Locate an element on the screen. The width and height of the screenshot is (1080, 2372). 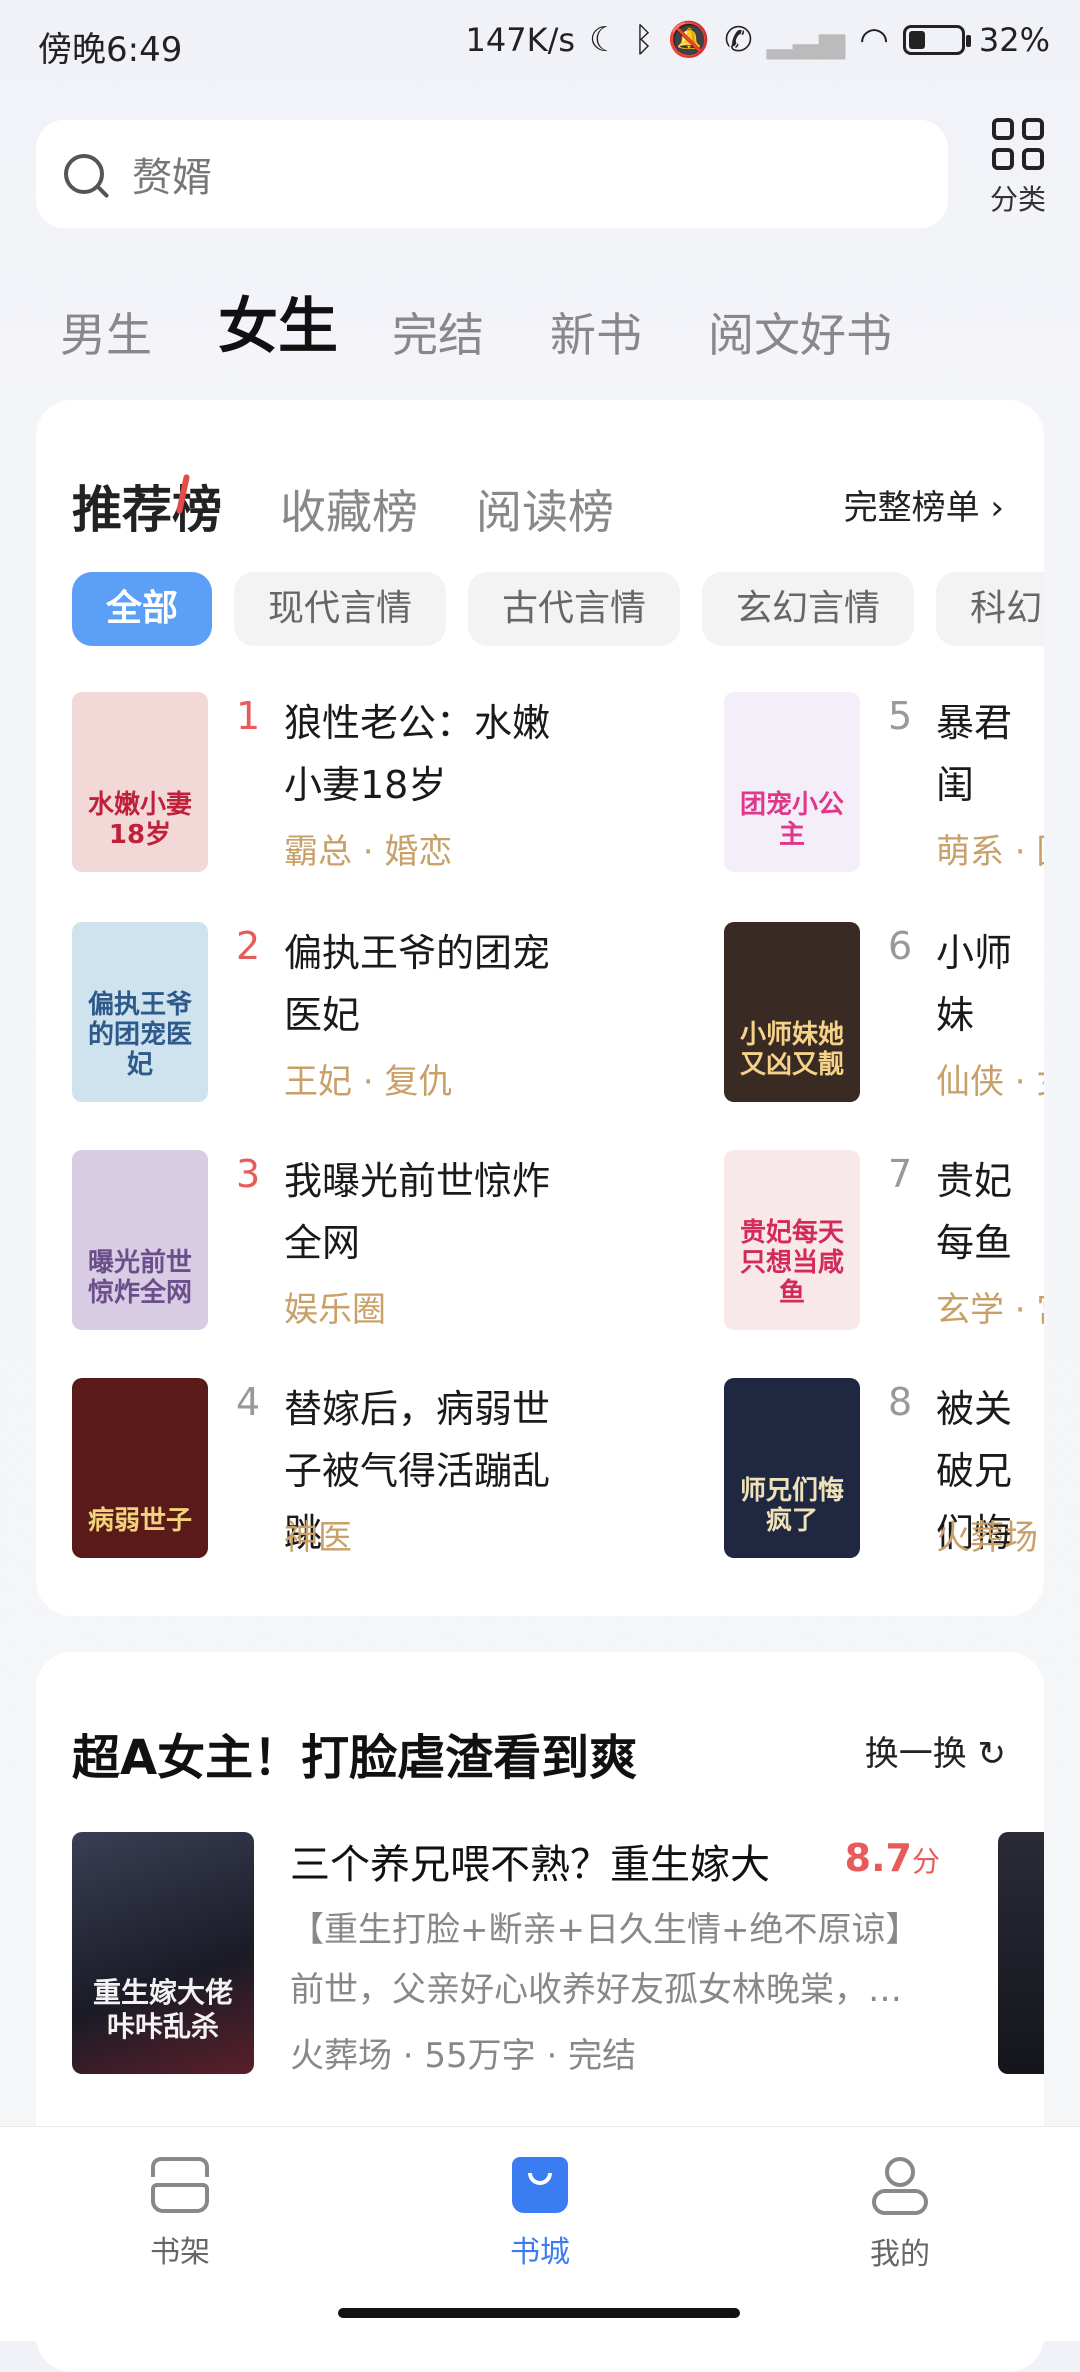
rank-number: 2 is located at coordinates (248, 946).